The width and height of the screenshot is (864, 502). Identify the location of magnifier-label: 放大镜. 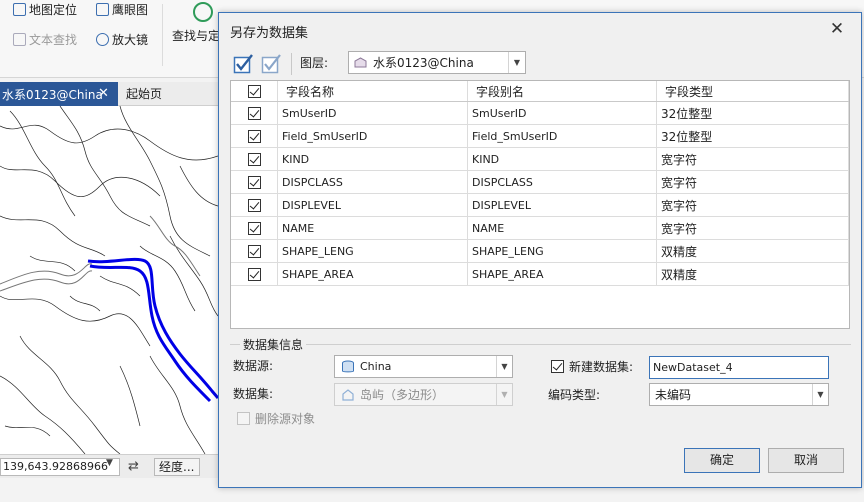
(130, 40).